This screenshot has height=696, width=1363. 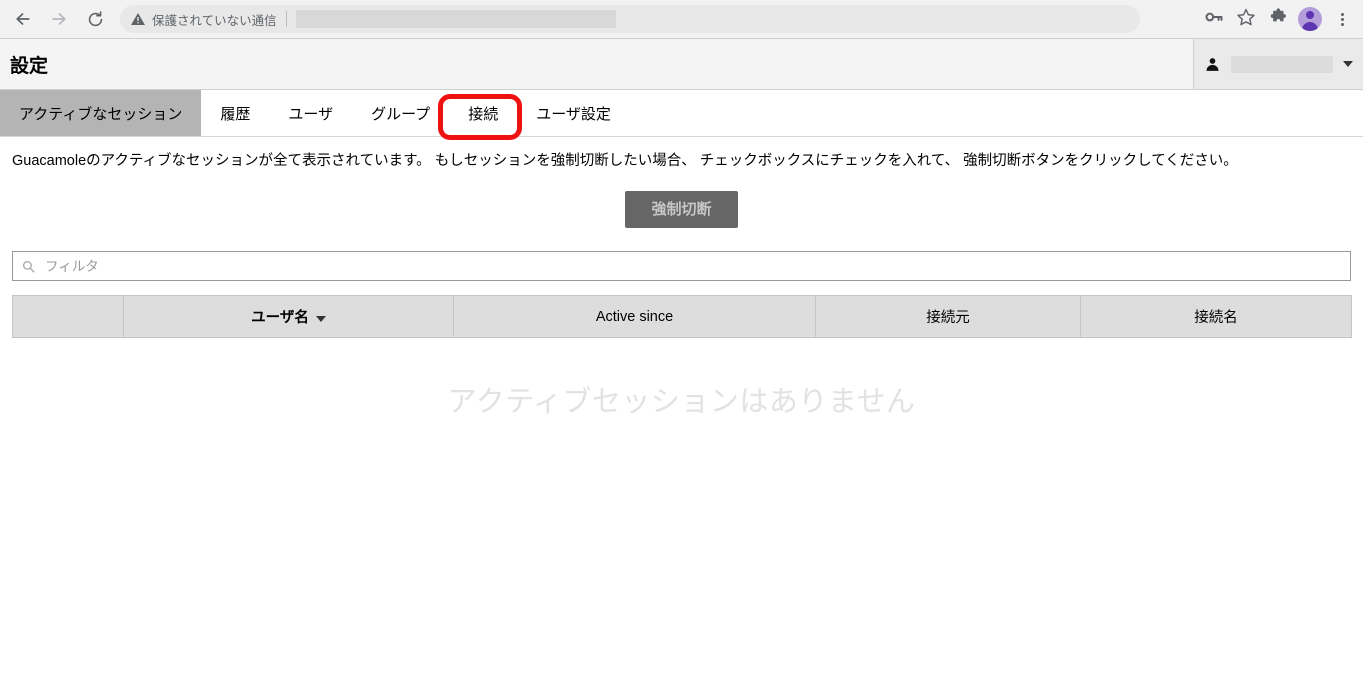 I want to click on column-header-select, so click(x=68, y=317).